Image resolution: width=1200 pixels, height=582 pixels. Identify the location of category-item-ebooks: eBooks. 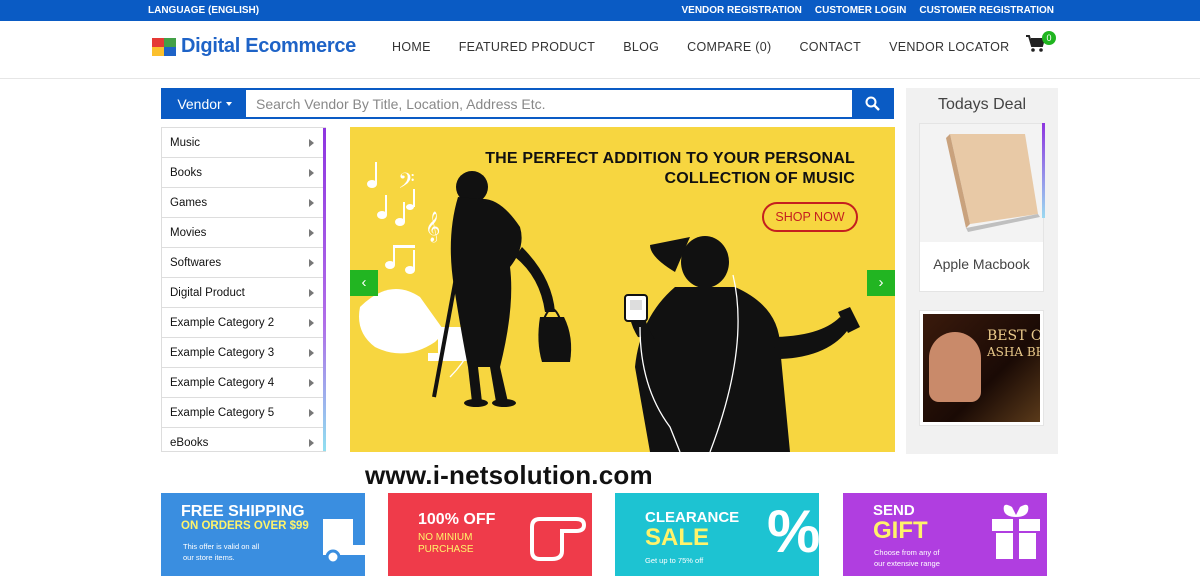
(243, 439).